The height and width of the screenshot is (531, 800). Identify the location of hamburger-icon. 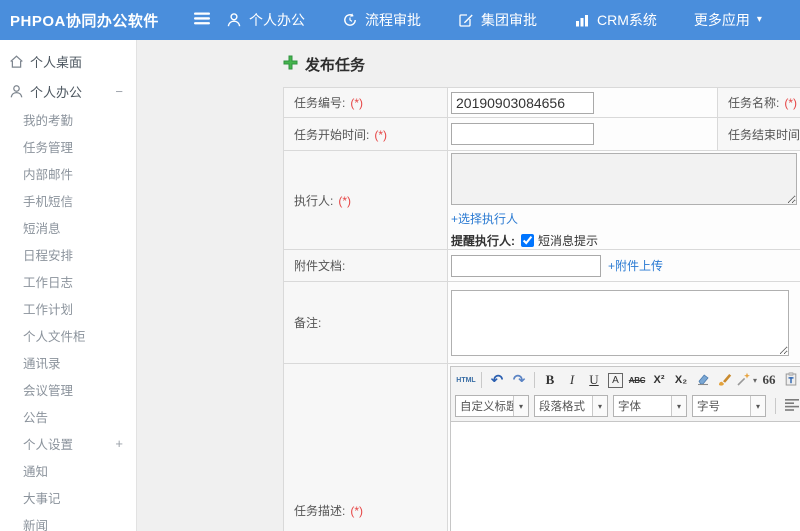
(202, 20).